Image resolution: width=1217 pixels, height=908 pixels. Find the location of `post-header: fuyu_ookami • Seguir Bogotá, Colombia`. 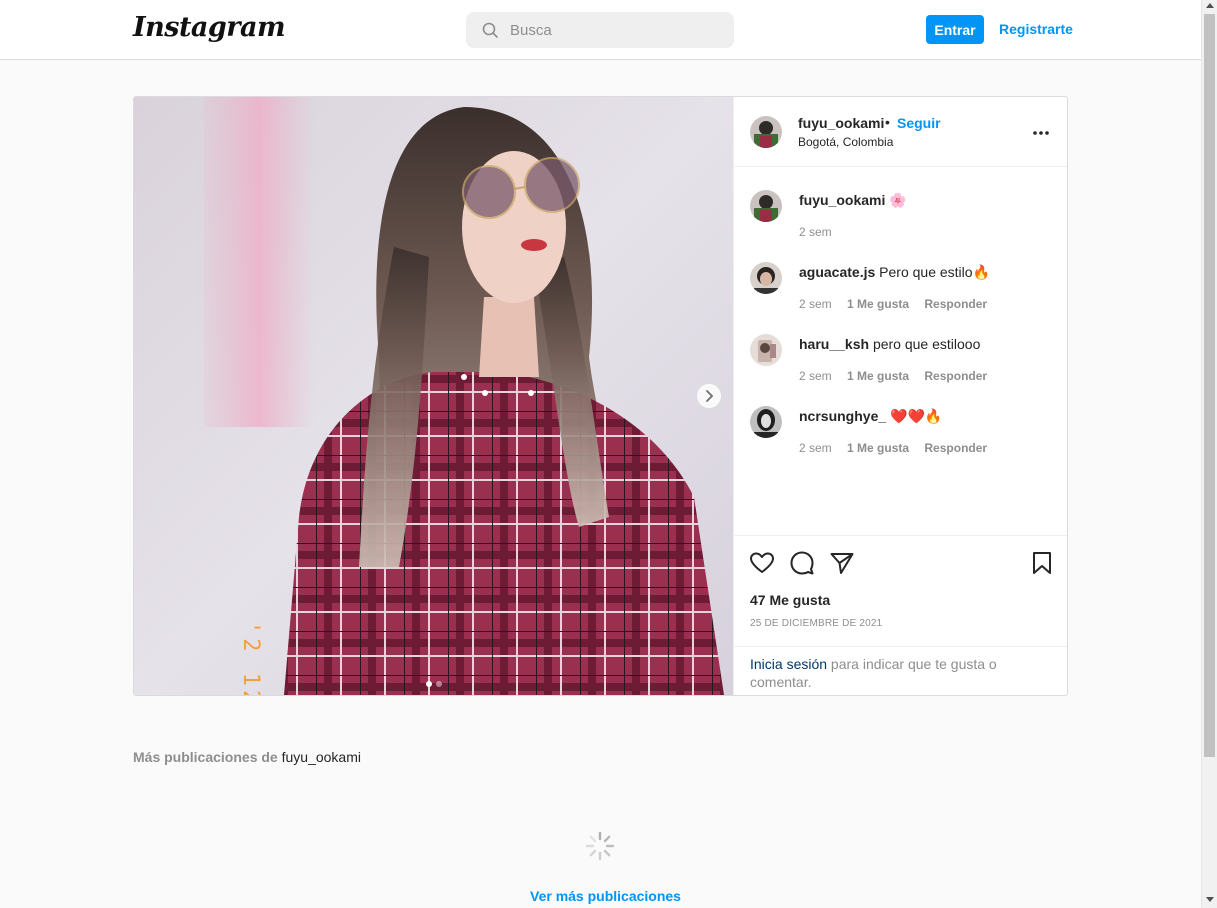

post-header: fuyu_ookami • Seguir Bogotá, Colombia is located at coordinates (900, 132).